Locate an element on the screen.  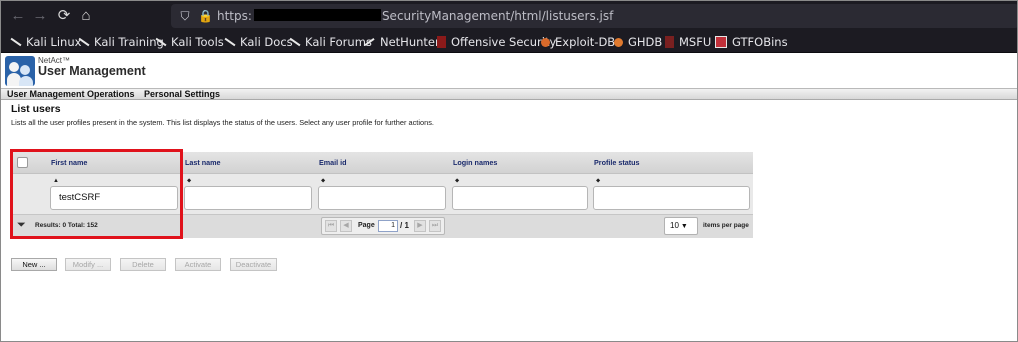
msfu-icon is located at coordinates (669, 42).